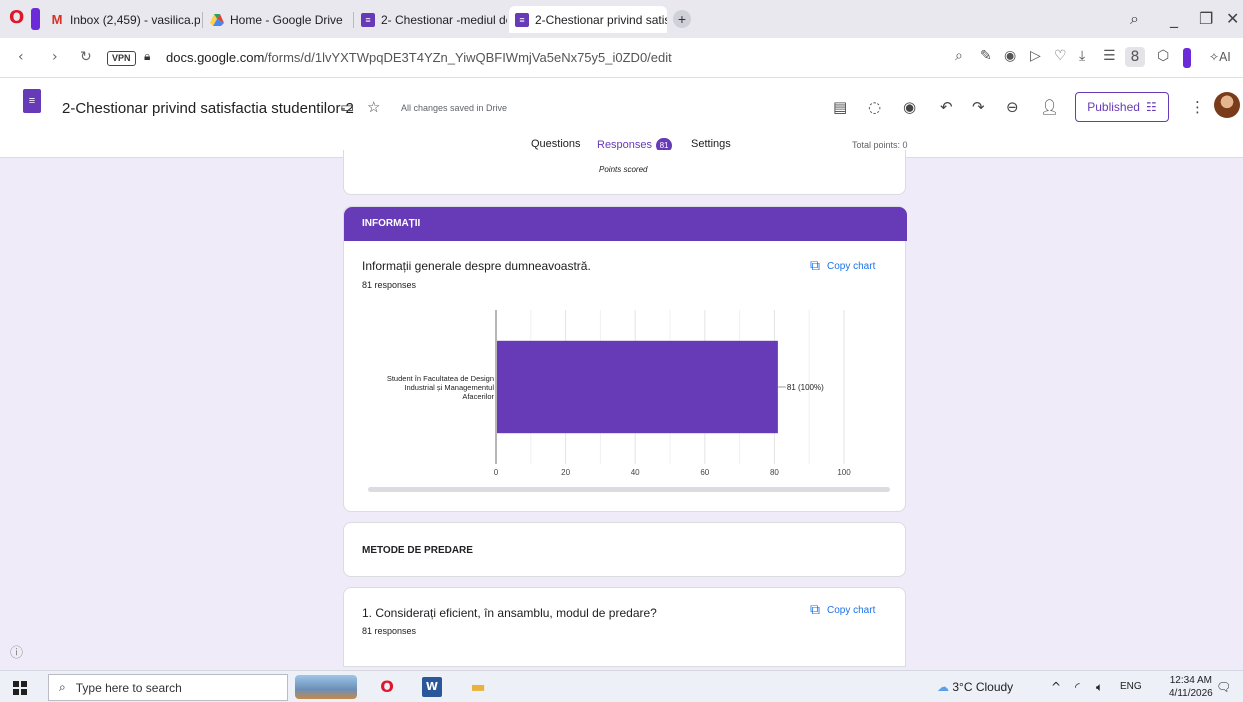  I want to click on file-explorer-icon: ▬, so click(478, 687).